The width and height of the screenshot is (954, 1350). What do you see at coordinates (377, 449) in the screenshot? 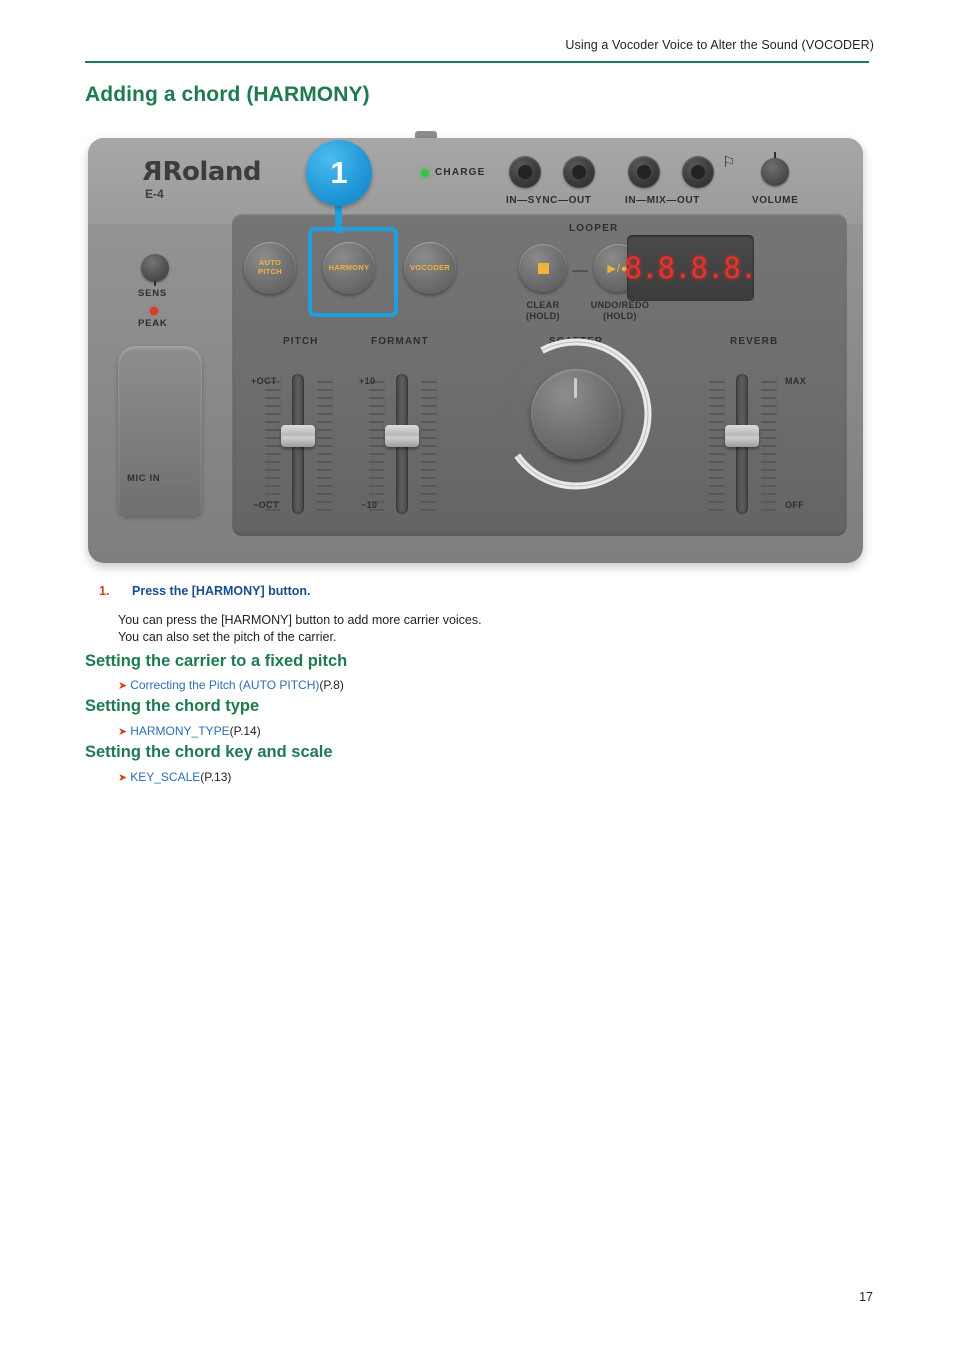
I see `formant-ticks-left` at bounding box center [377, 449].